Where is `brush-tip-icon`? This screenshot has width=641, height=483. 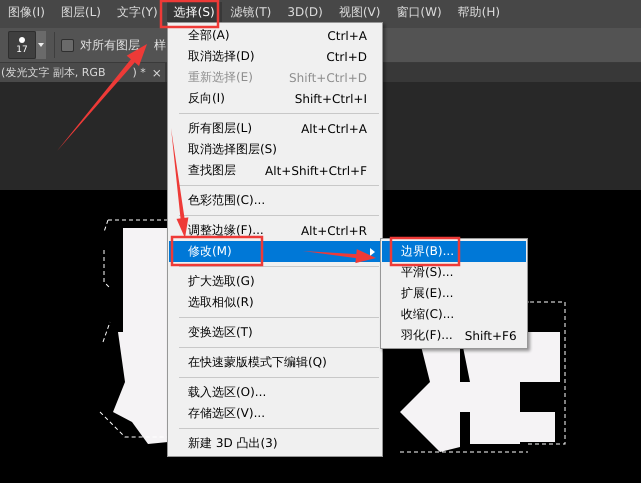
brush-tip-icon is located at coordinates (22, 40).